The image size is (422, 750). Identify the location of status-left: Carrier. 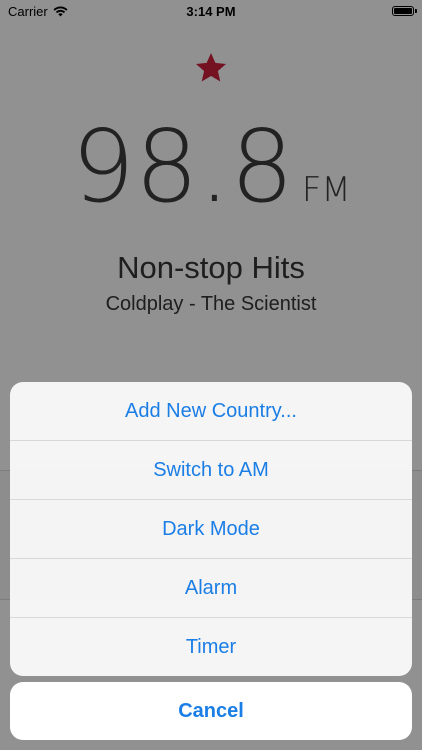
(38, 11).